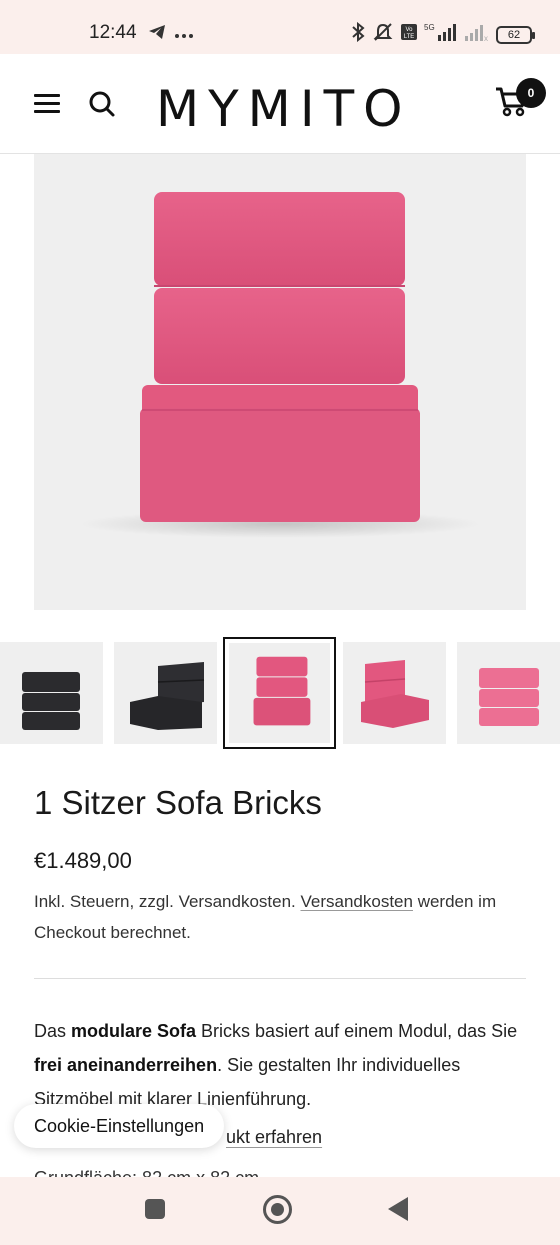 This screenshot has width=560, height=1245. What do you see at coordinates (409, 30) in the screenshot?
I see `svg-text: Vo` at bounding box center [409, 30].